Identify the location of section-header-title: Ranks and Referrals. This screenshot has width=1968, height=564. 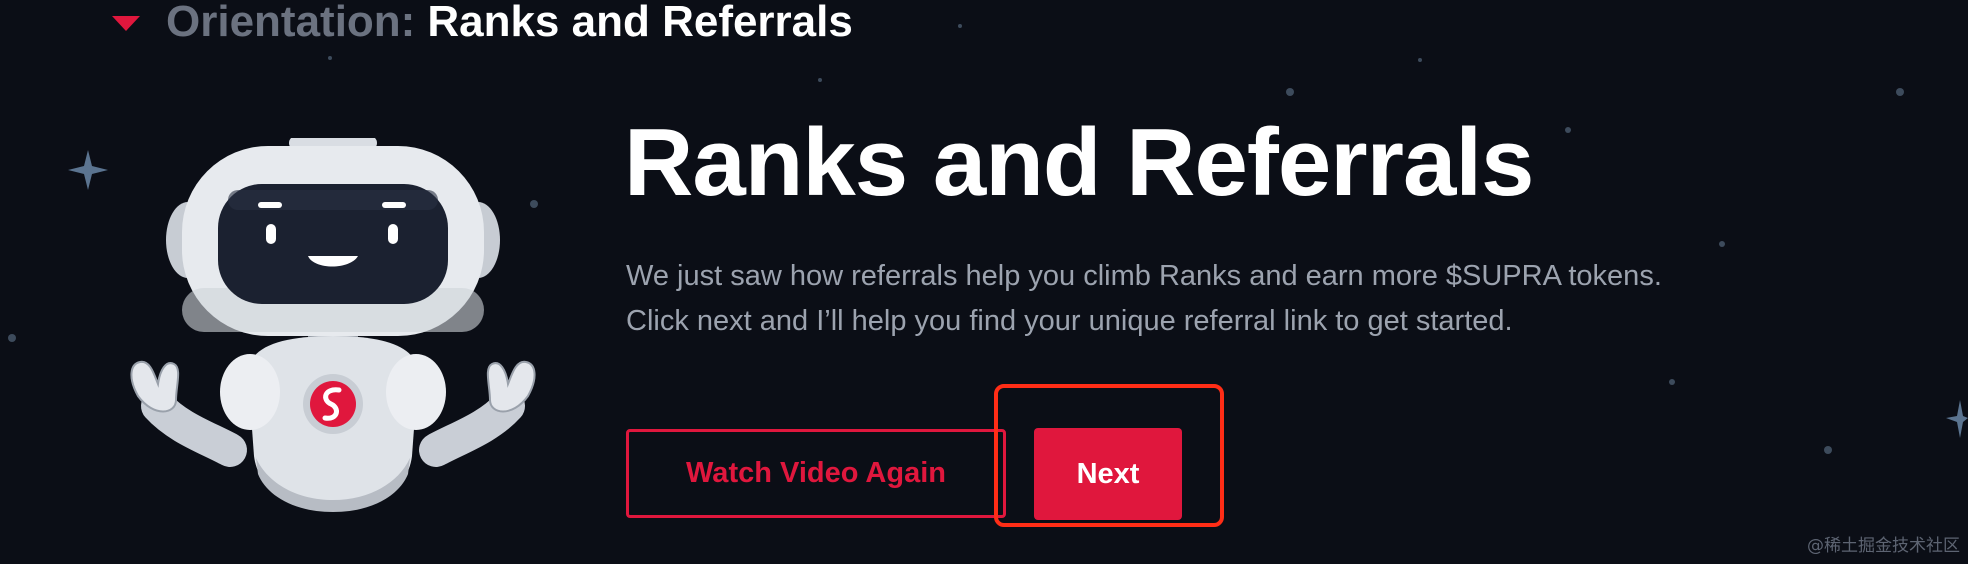
(640, 23).